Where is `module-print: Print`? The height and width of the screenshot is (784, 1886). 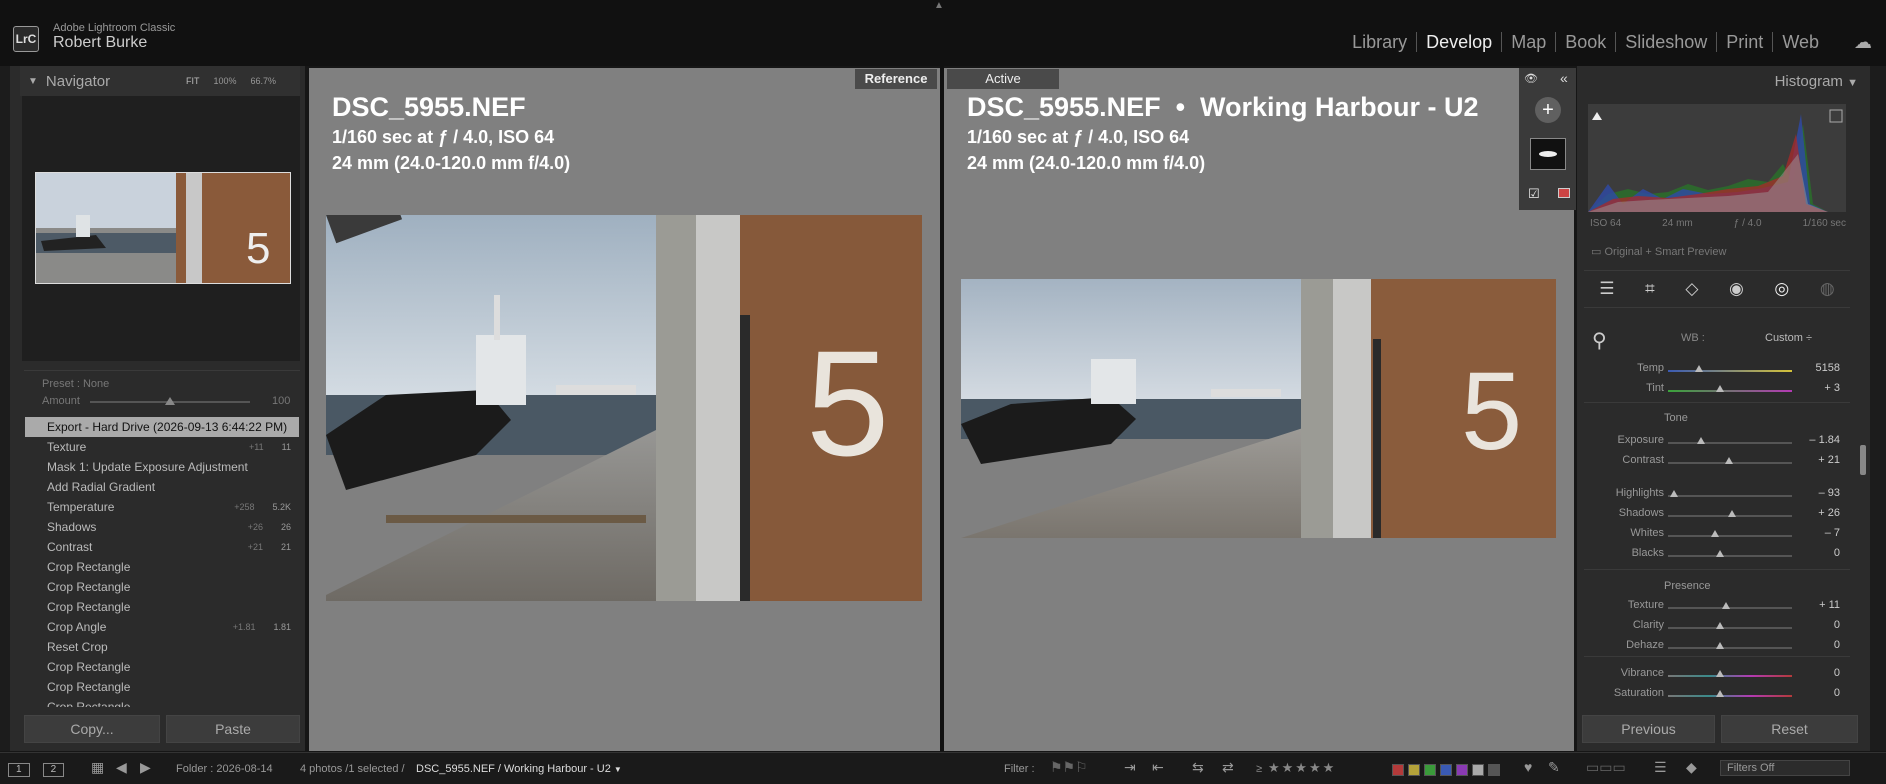
module-print: Print is located at coordinates (1745, 42).